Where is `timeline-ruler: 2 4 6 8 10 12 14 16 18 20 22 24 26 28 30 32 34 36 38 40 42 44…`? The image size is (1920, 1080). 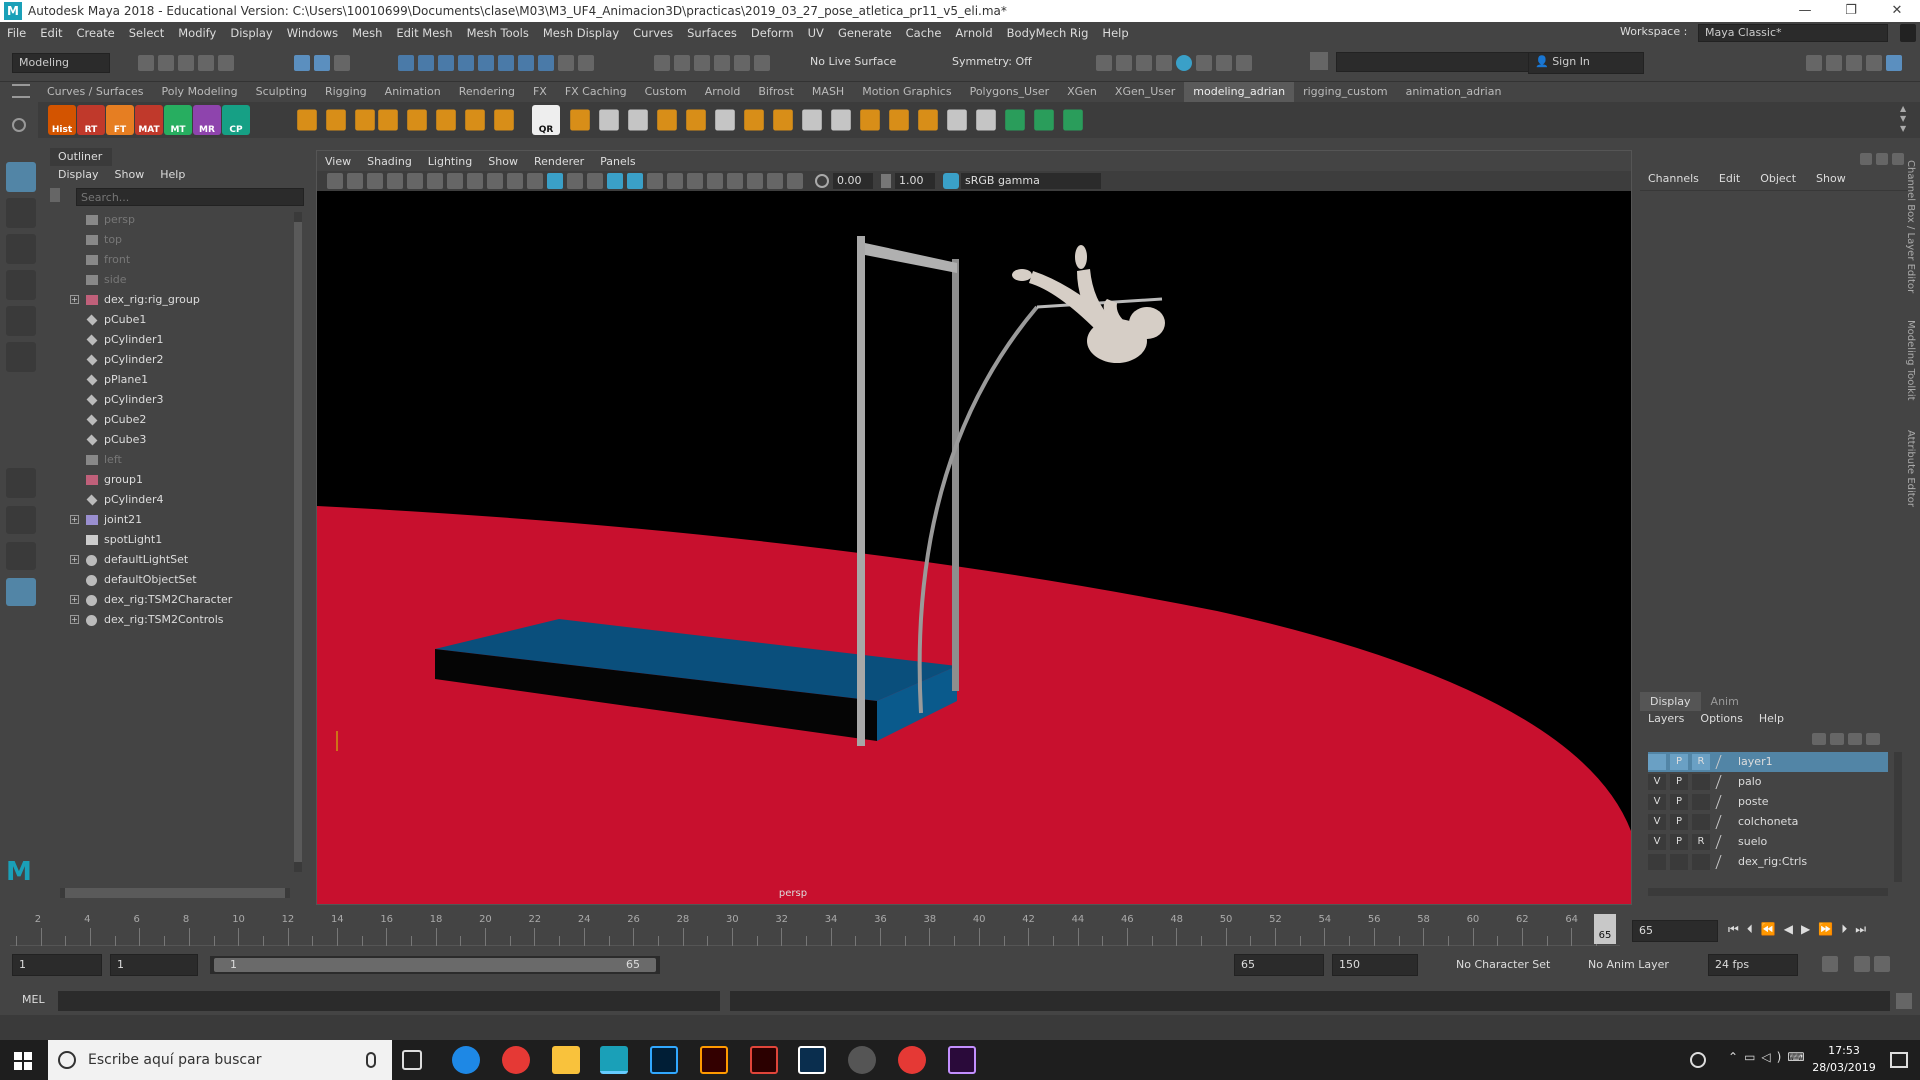 timeline-ruler: 2 4 6 8 10 12 14 16 18 20 22 24 26 28 30 32 34 36 38 40 42 44… is located at coordinates (815, 930).